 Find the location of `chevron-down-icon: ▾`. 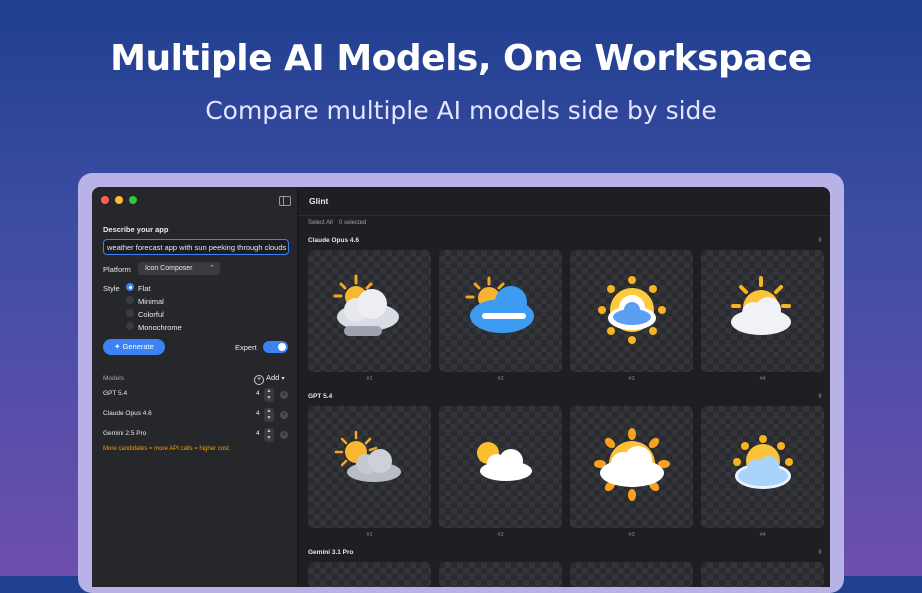

chevron-down-icon: ▾ is located at coordinates (283, 379).